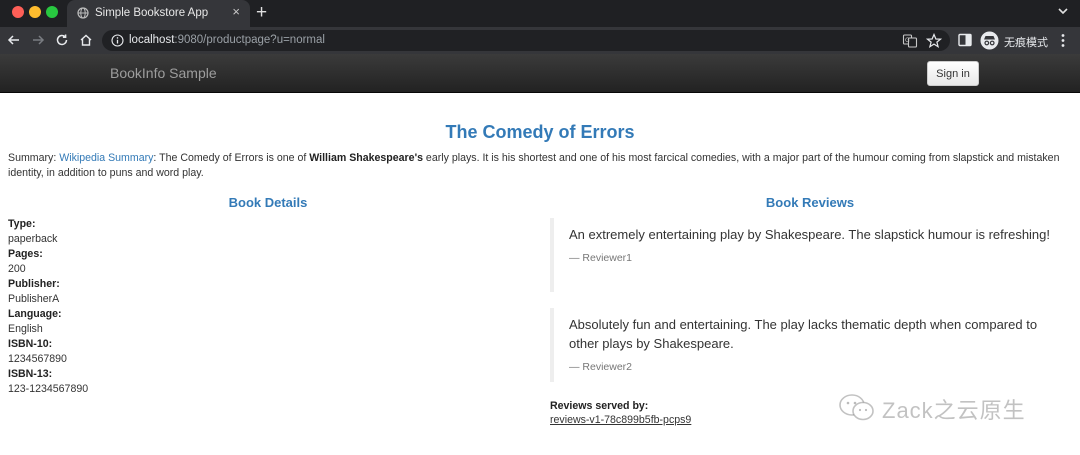 This screenshot has width=1080, height=455. Describe the element at coordinates (38, 40) in the screenshot. I see `forward-arrow-icon` at that location.